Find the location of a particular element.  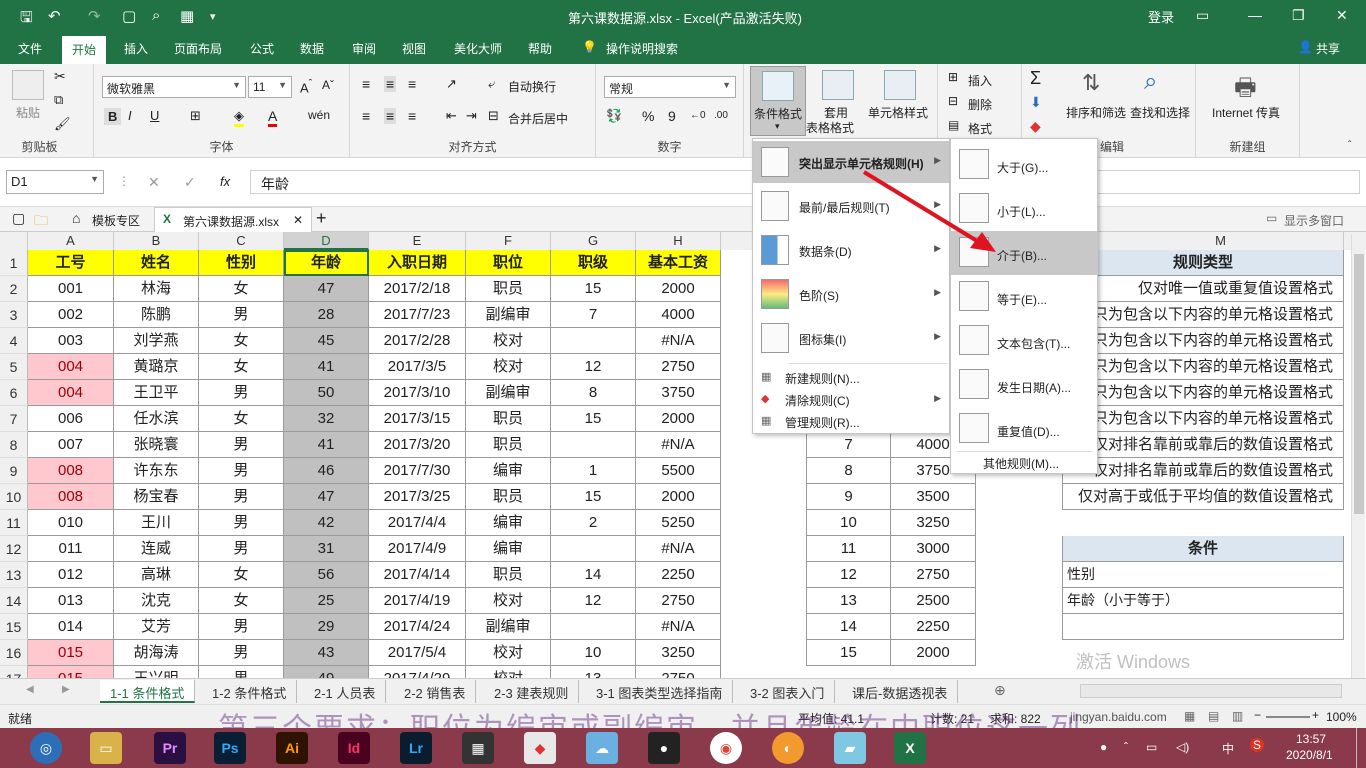

condition-age: 年龄（小于等于） is located at coordinates (1203, 601).